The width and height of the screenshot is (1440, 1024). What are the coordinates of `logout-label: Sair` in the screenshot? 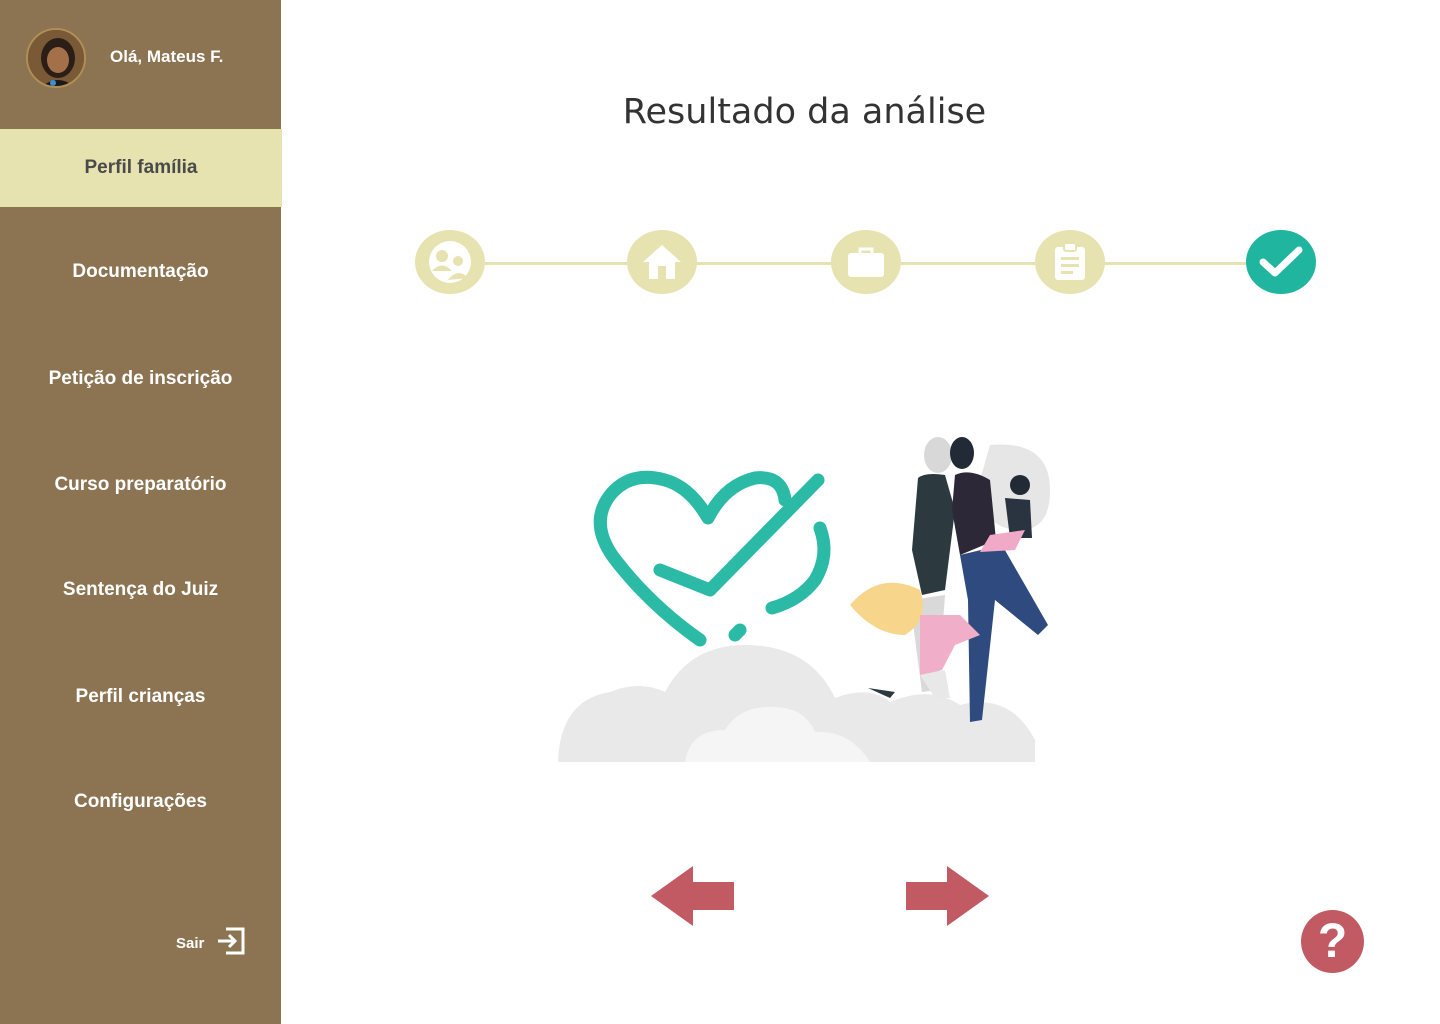 It's located at (190, 943).